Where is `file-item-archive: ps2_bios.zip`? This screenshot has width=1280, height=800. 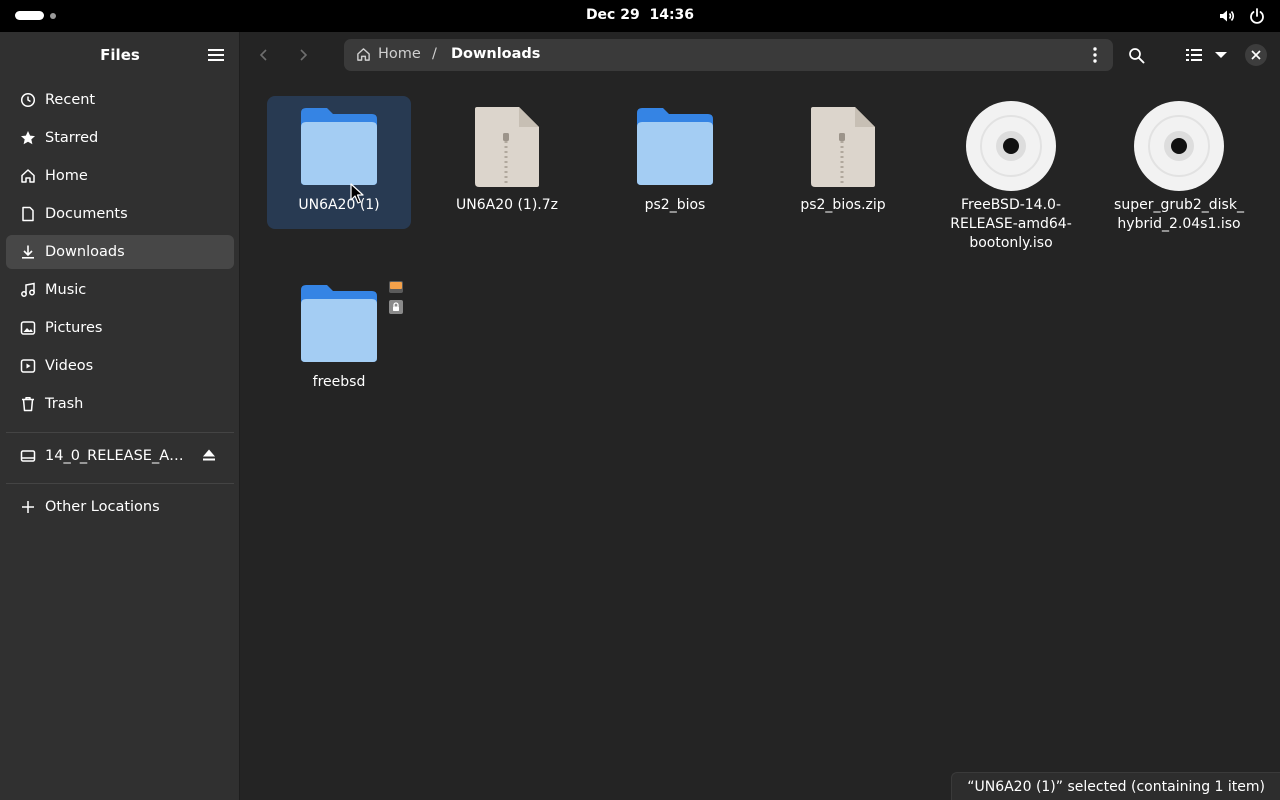 file-item-archive: ps2_bios.zip is located at coordinates (843, 155).